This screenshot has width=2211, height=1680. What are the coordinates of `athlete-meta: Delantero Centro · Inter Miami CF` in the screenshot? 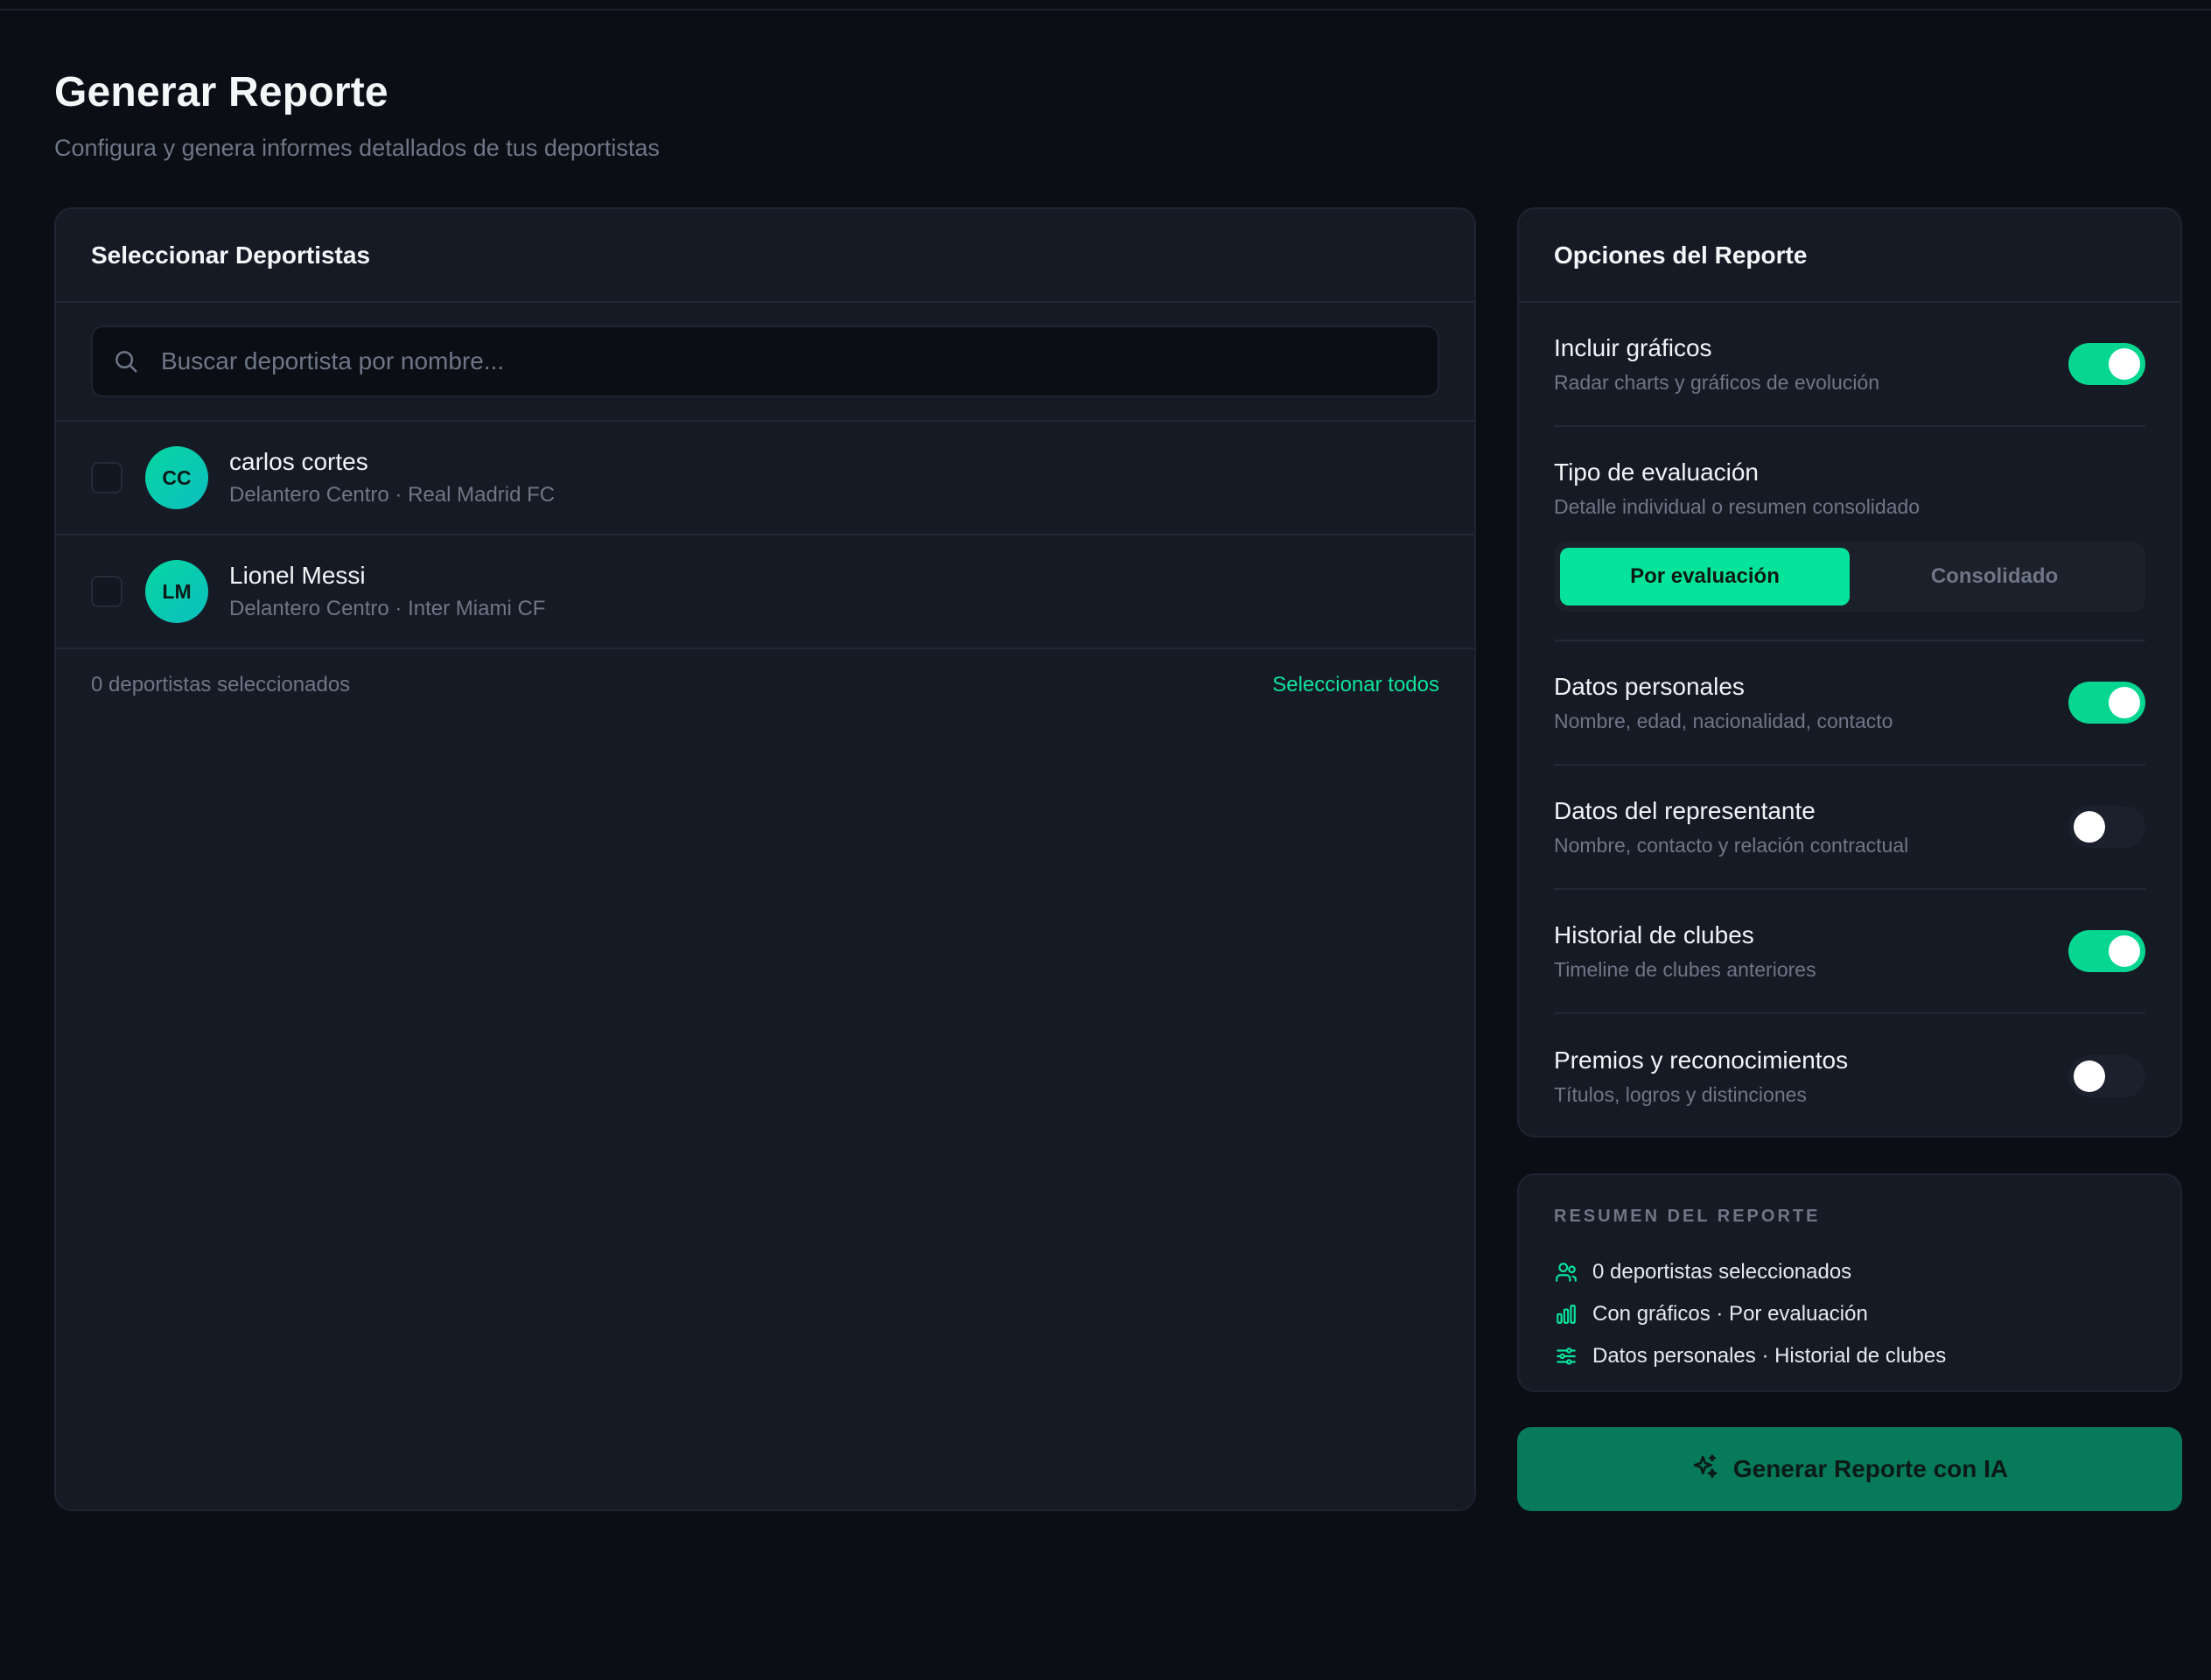 It's located at (387, 608).